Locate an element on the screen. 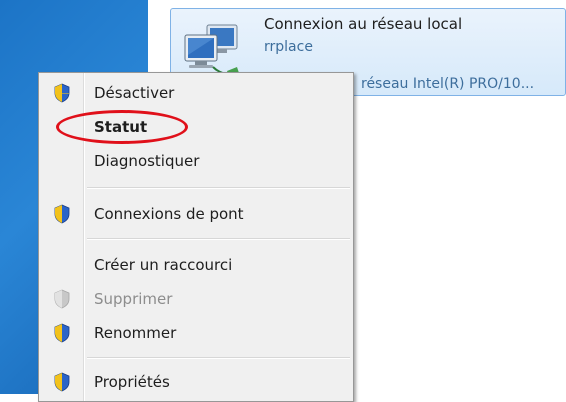 This screenshot has width=566, height=402. menu-item-creer-raccourci: Créer un raccourci is located at coordinates (196, 265).